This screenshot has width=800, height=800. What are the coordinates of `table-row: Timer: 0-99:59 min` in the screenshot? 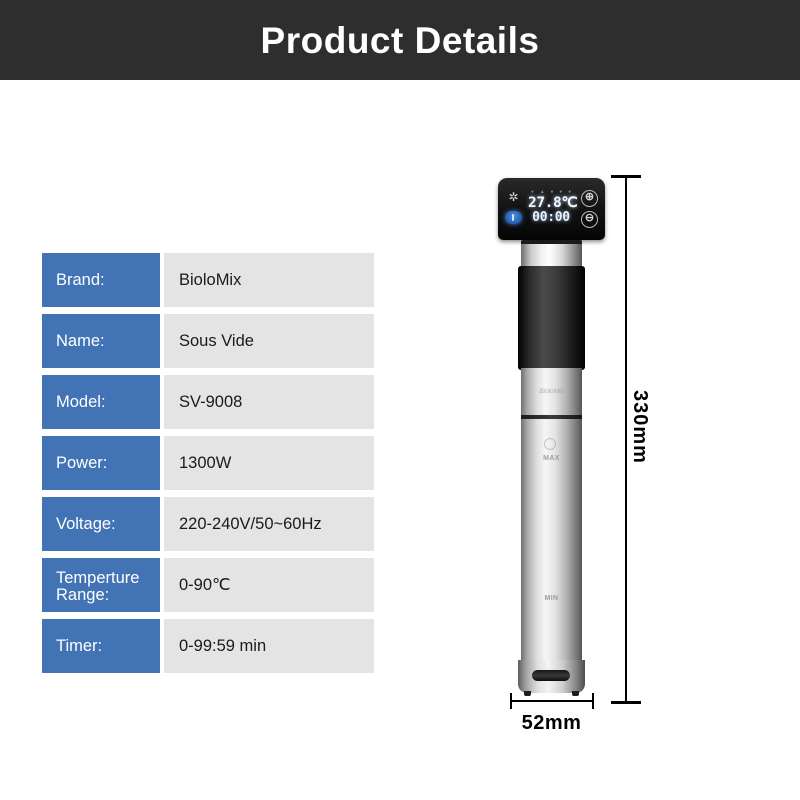 It's located at (208, 646).